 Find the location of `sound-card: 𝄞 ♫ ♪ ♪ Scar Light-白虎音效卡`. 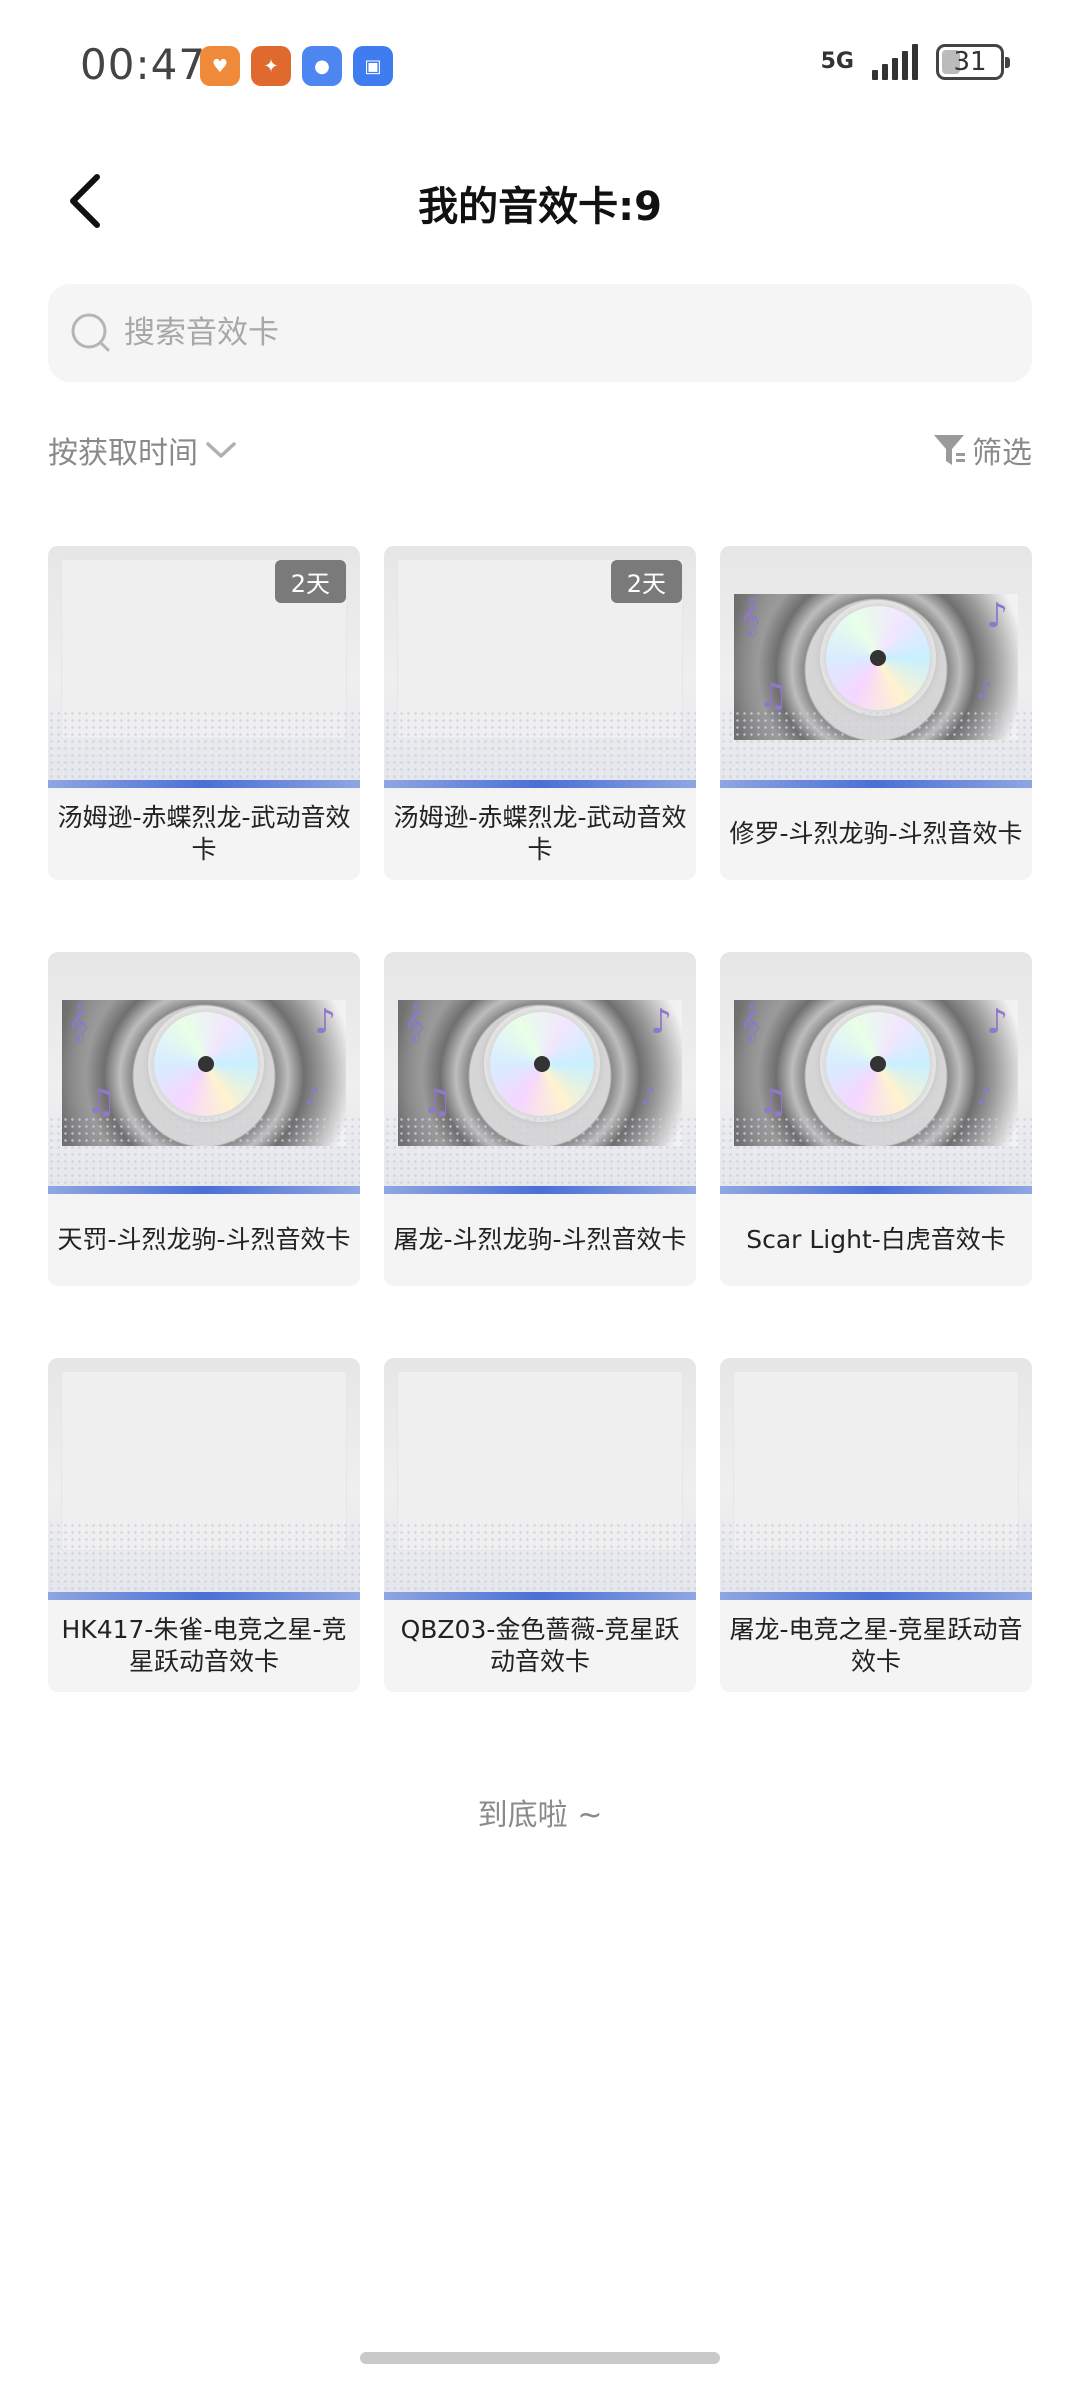

sound-card: 𝄞 ♫ ♪ ♪ Scar Light-白虎音效卡 is located at coordinates (876, 1119).